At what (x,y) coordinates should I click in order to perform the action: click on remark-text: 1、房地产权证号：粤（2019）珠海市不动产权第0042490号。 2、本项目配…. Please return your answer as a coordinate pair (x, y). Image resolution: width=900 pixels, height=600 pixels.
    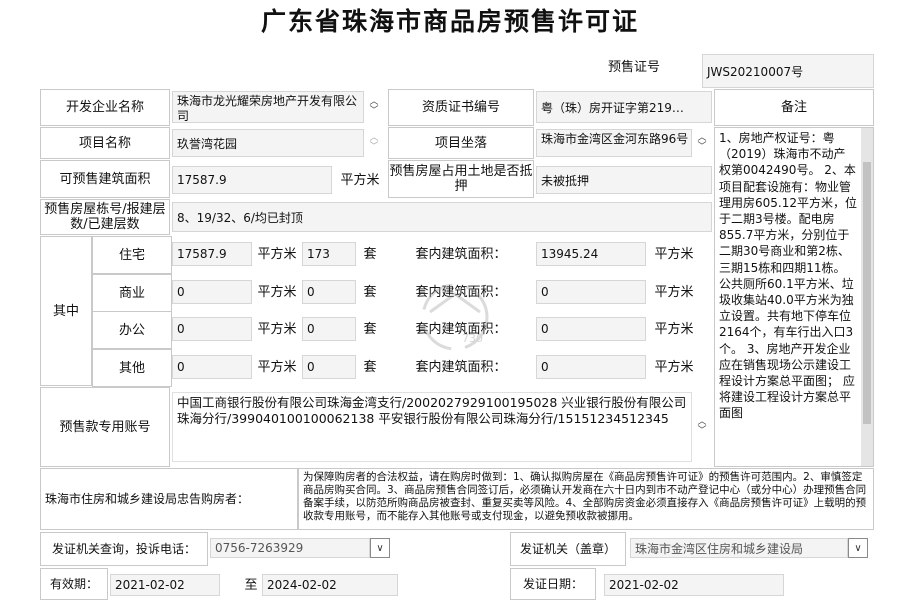
    Looking at the image, I should click on (788, 276).